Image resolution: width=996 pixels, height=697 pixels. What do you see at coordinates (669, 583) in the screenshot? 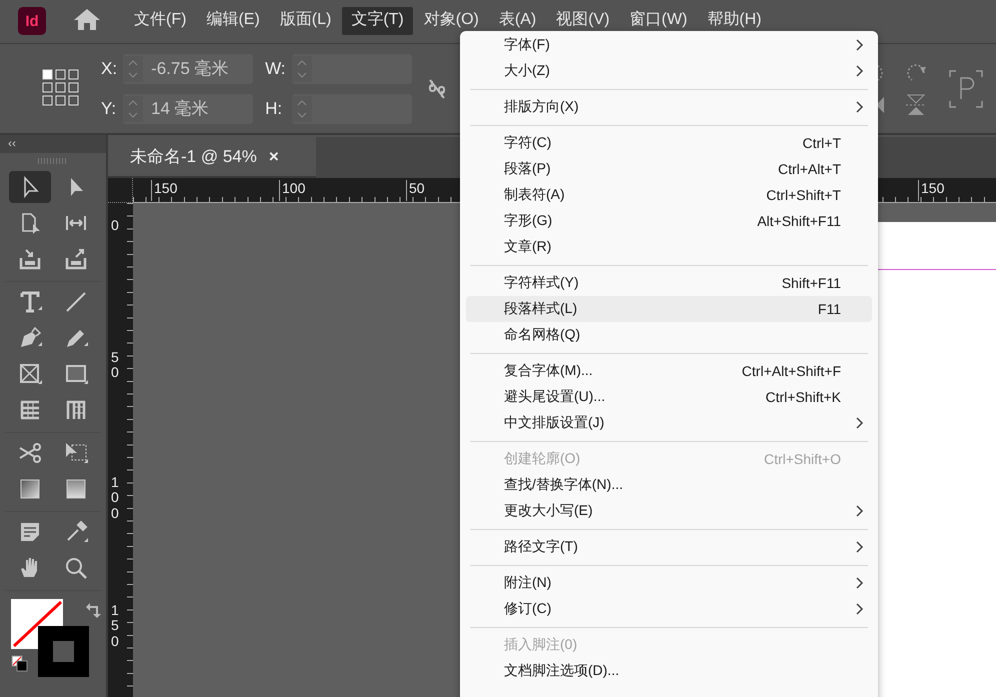
I see `menu-item: 附注(N)` at bounding box center [669, 583].